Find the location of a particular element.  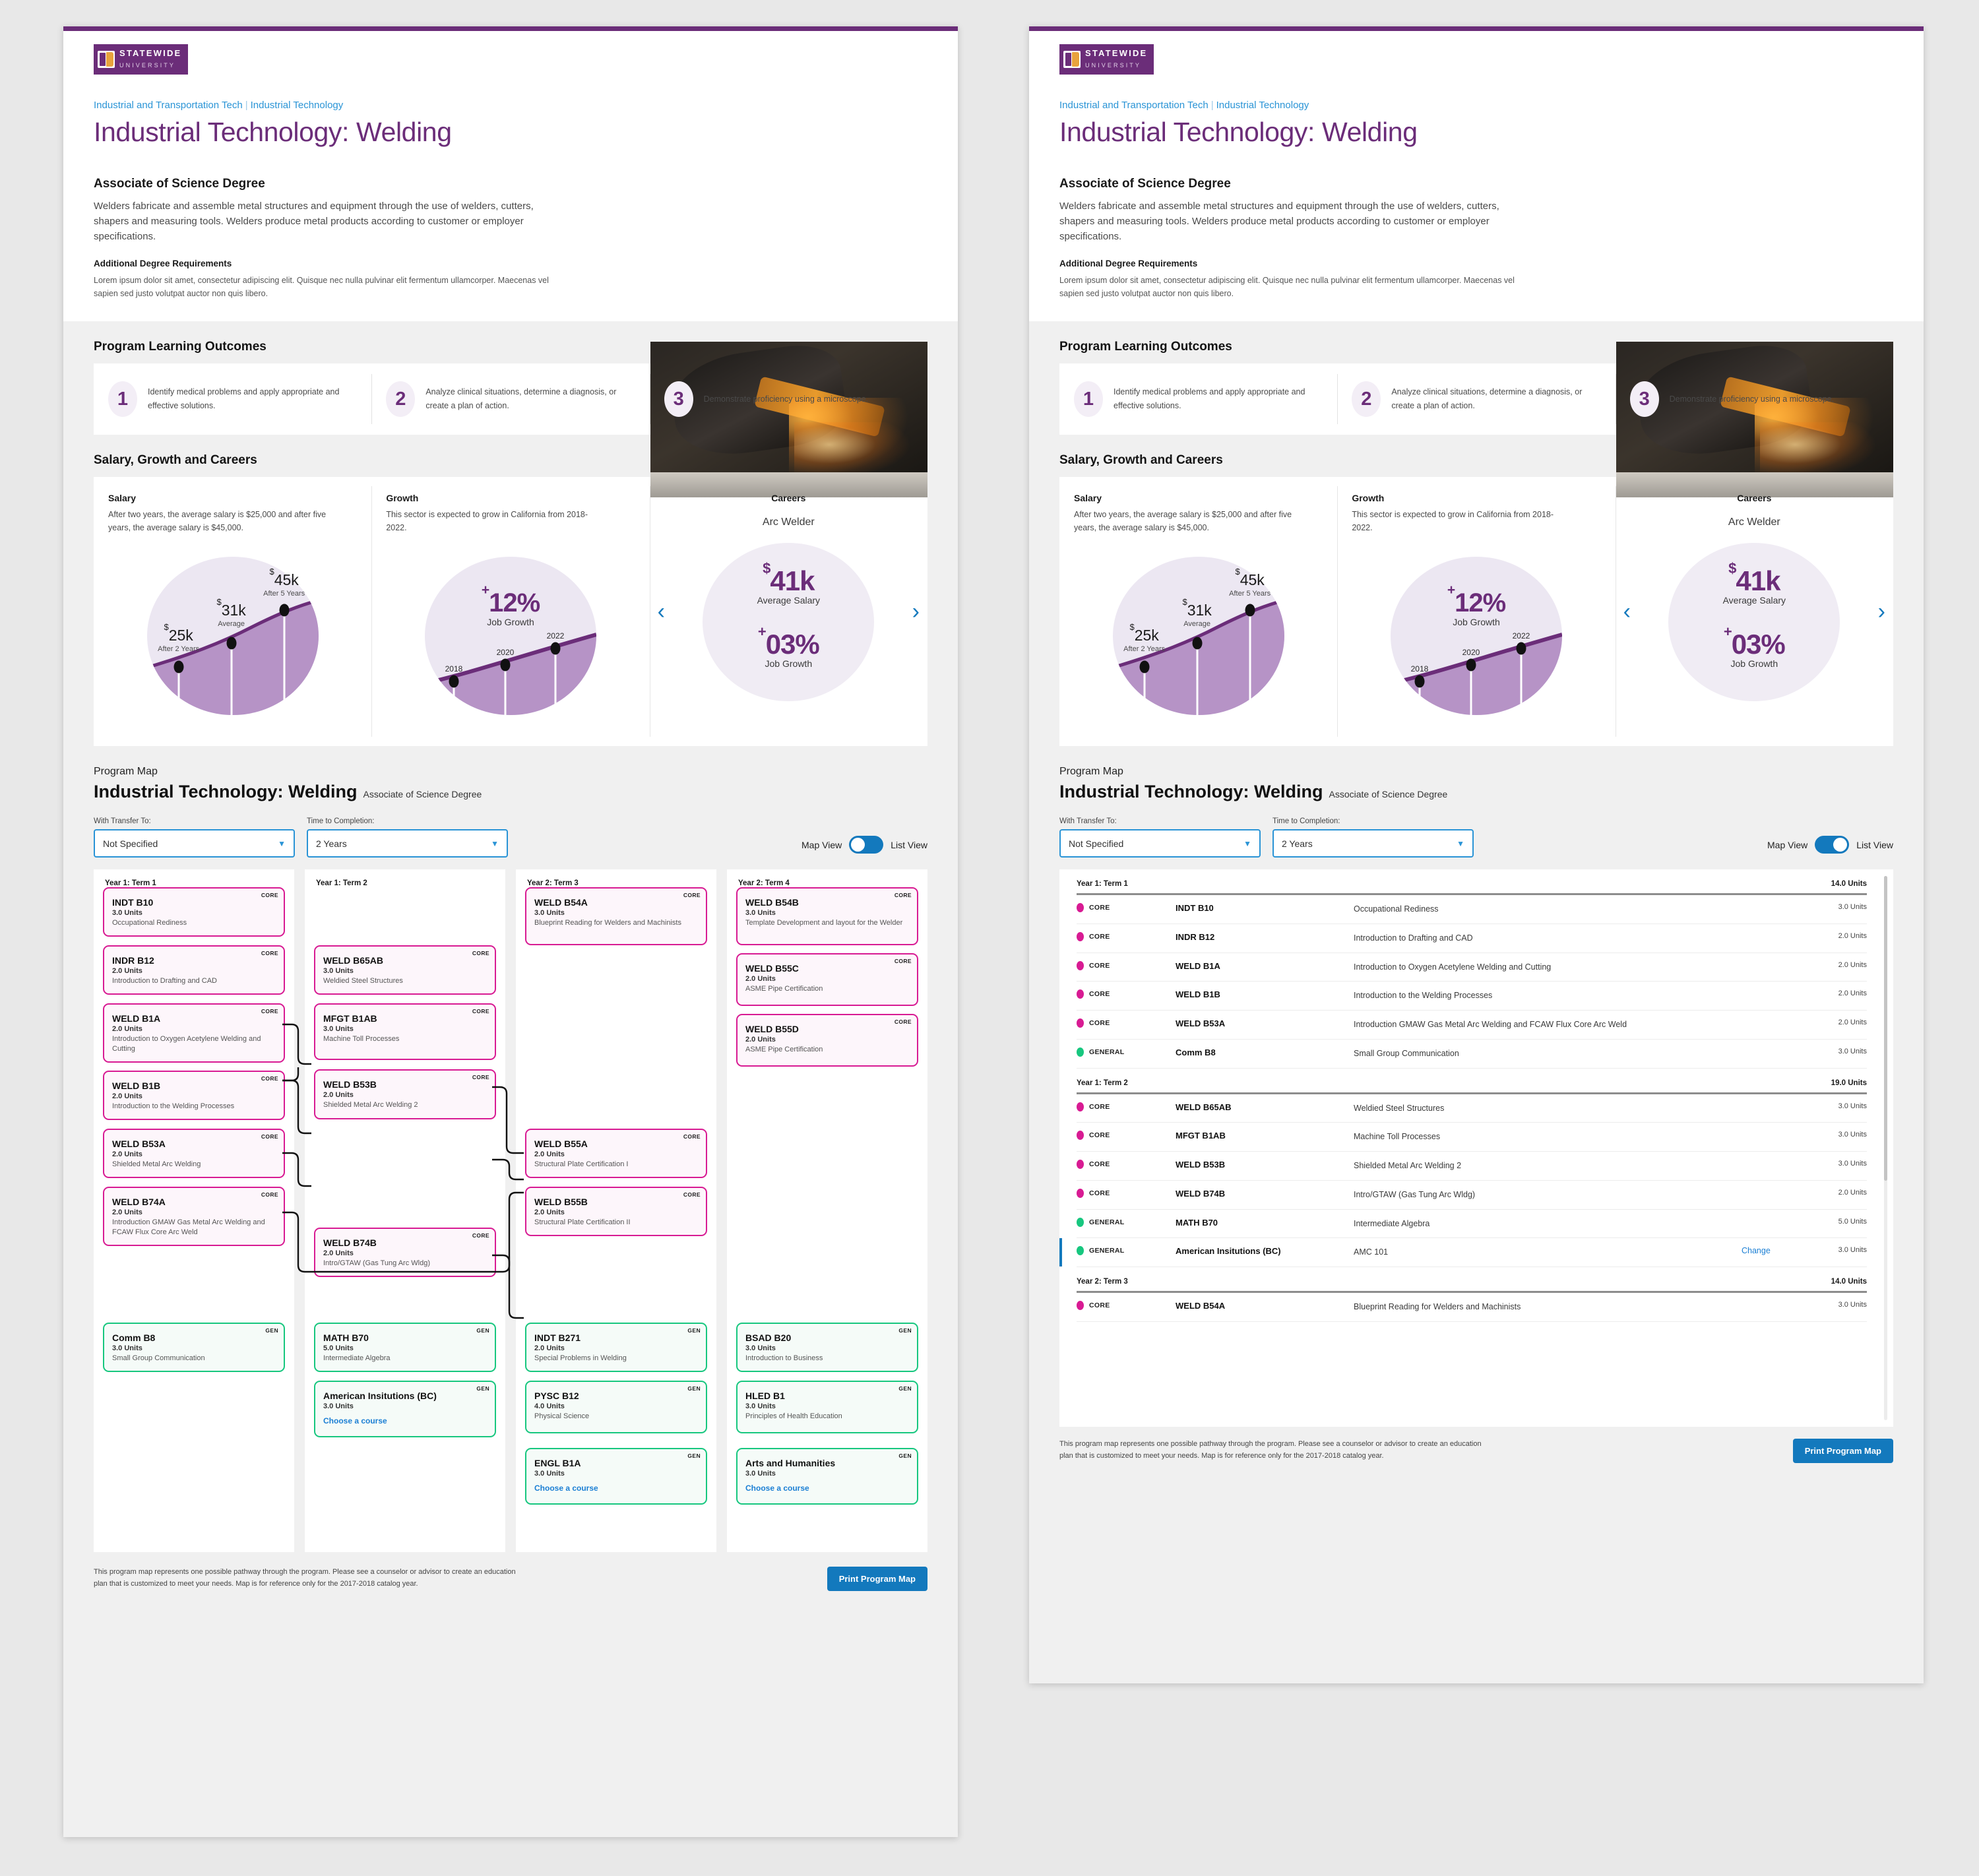

chevron-down-icon: ▼ is located at coordinates (282, 843).